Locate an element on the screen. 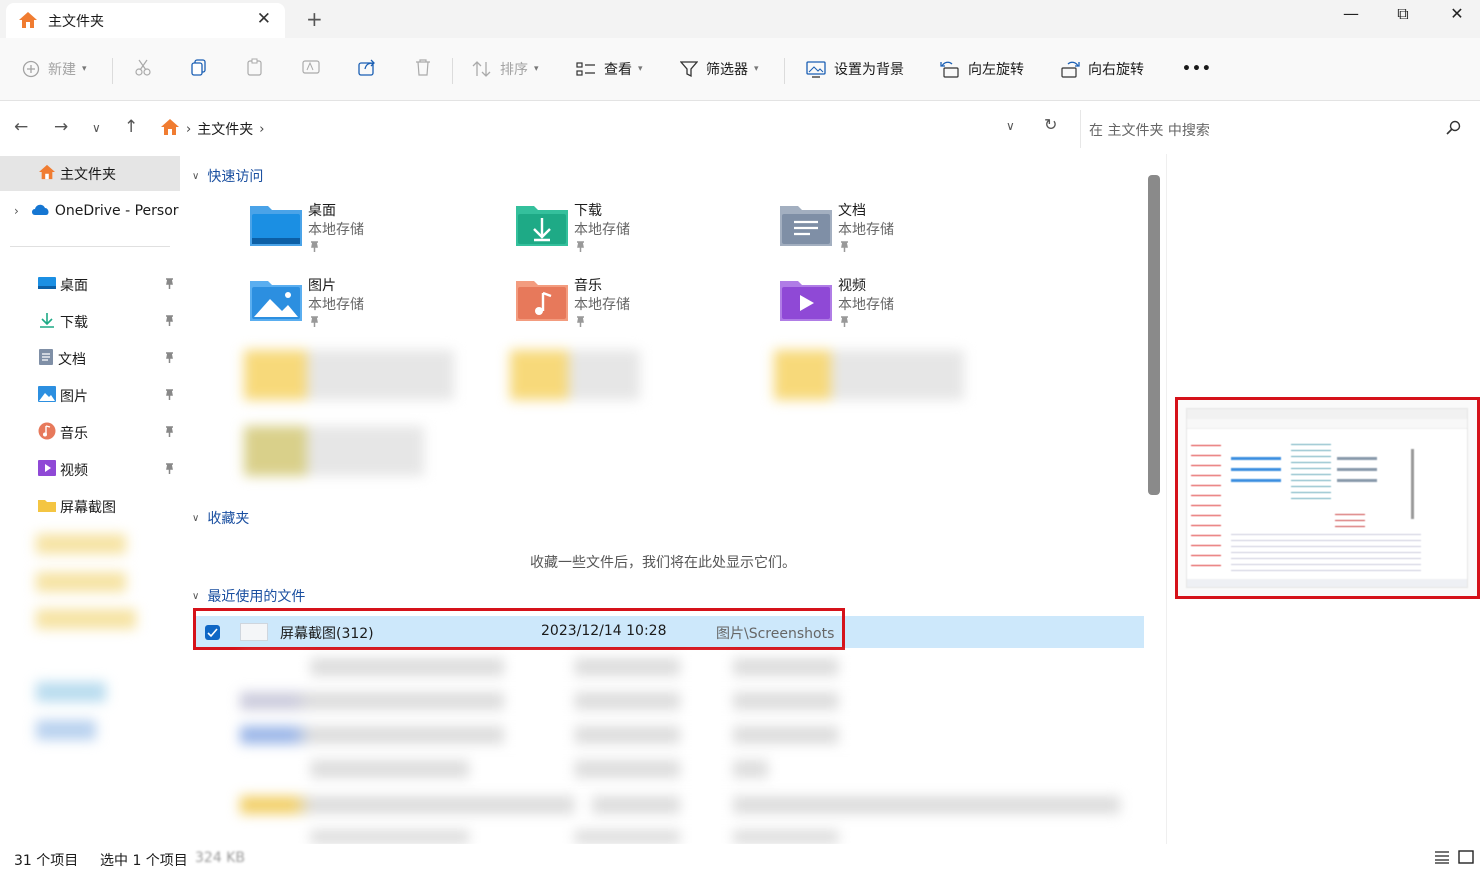 This screenshot has width=1480, height=869. close-tab-icon: ✕ is located at coordinates (264, 19).